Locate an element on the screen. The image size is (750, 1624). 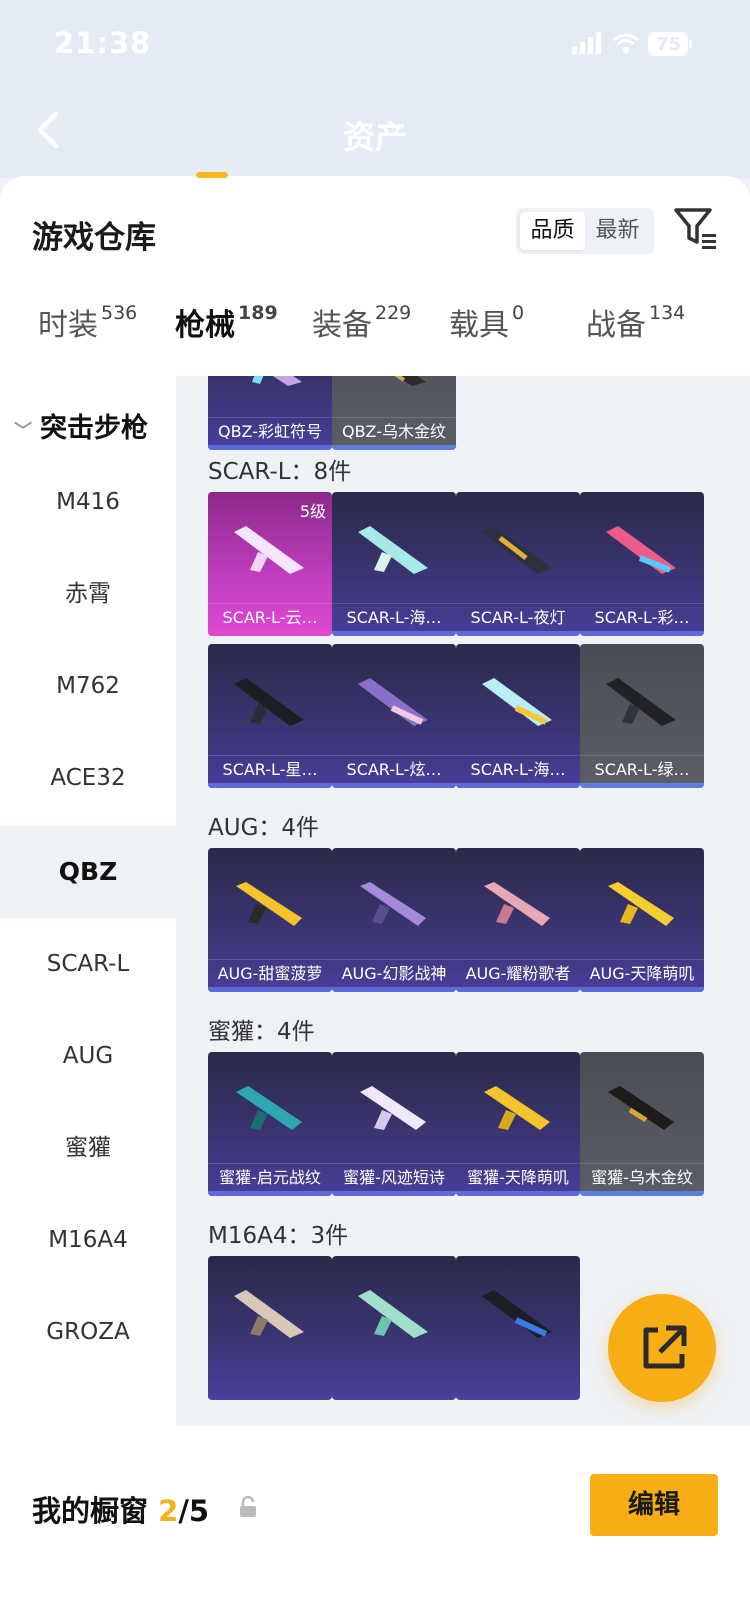
tab-vehicles-label: 载具 is located at coordinates (479, 325).